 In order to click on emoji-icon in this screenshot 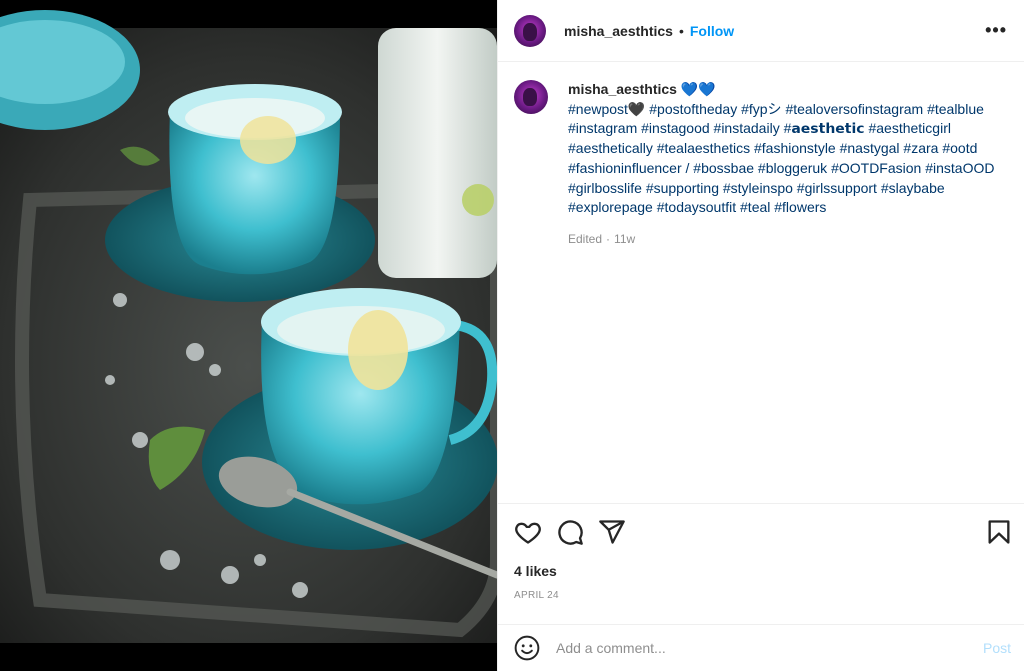, I will do `click(527, 648)`.